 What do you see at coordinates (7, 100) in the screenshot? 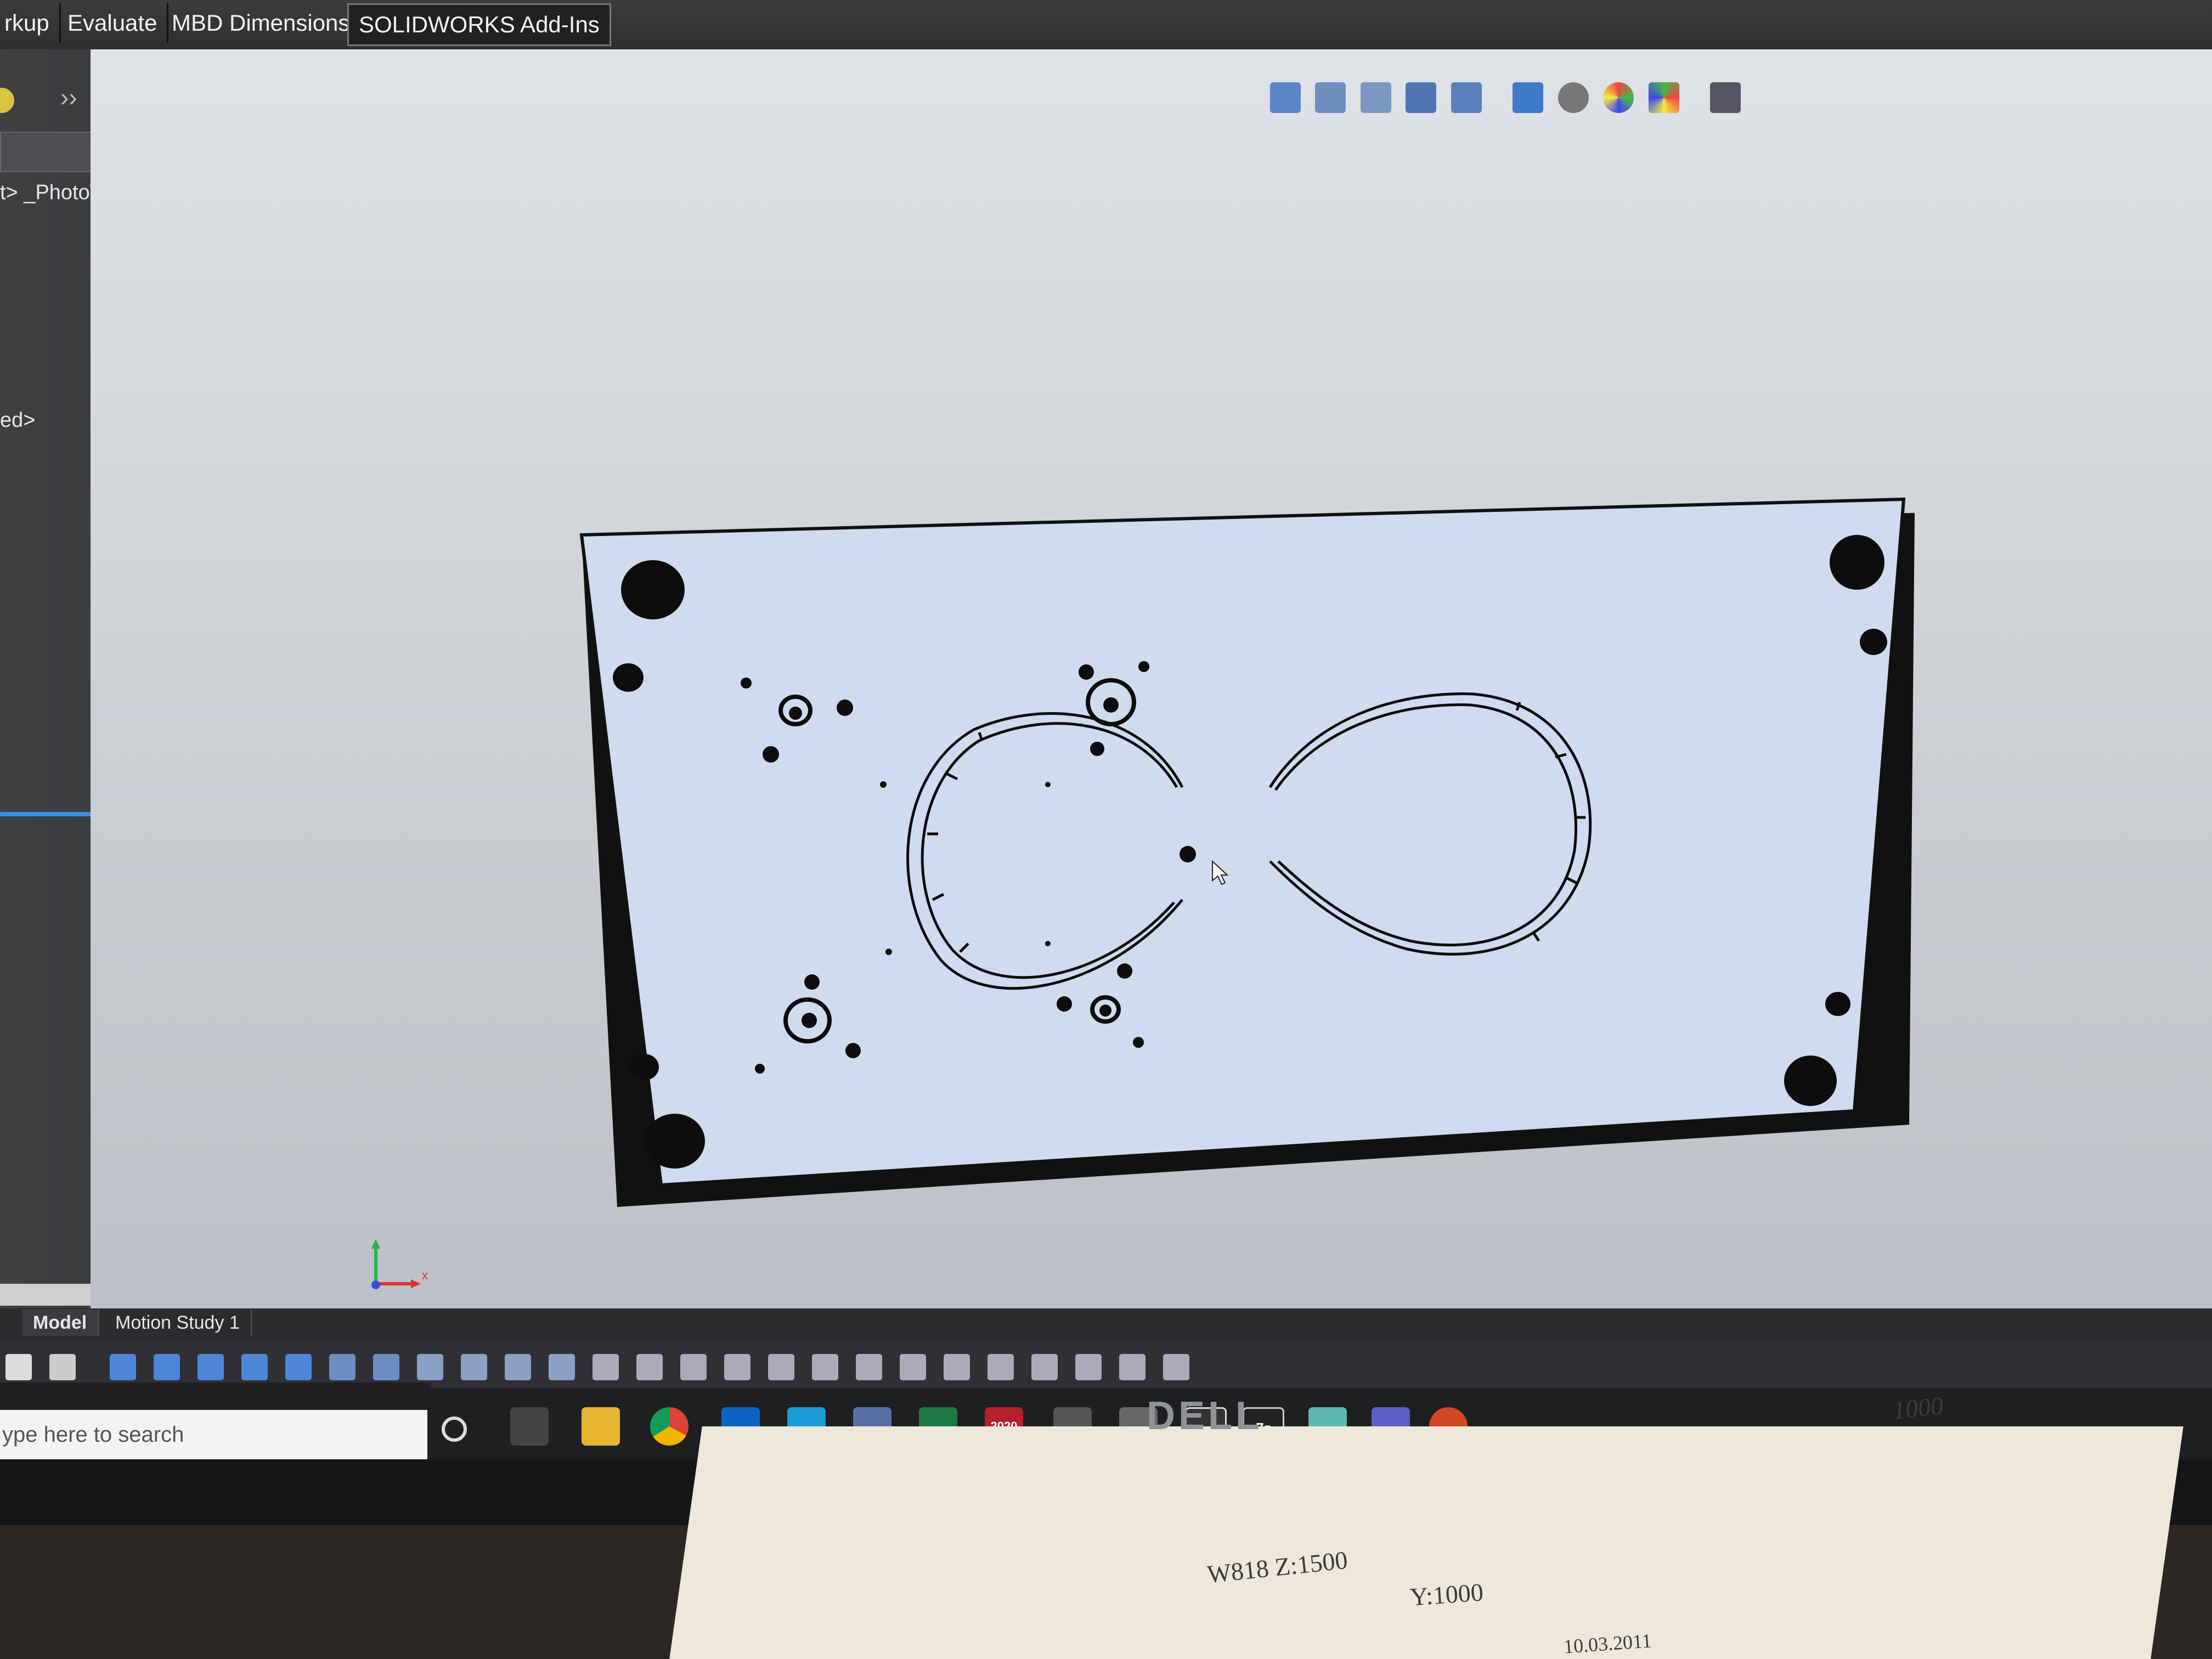
I see `appearance-icon` at bounding box center [7, 100].